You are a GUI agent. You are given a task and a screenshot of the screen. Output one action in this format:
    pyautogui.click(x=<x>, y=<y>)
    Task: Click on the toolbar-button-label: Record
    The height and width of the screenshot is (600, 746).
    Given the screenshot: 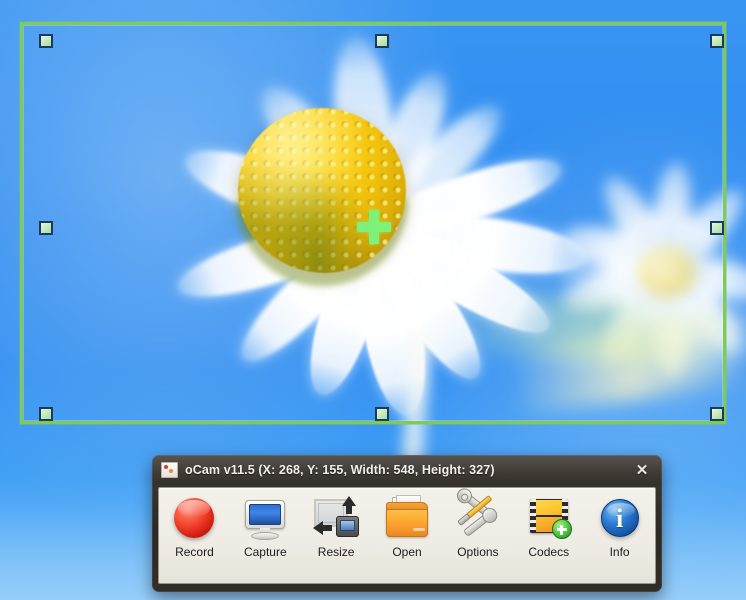 What is the action you would take?
    pyautogui.click(x=194, y=552)
    